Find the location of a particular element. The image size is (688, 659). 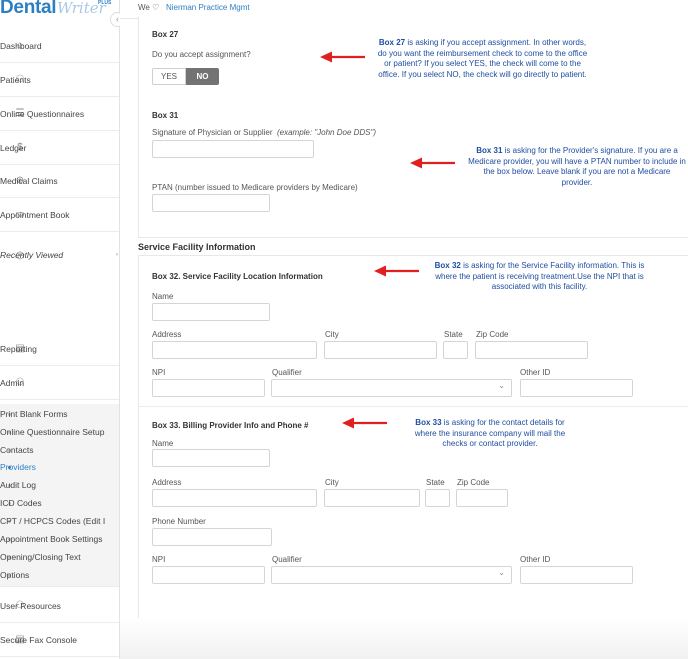

submenu-item-providers: Providers is located at coordinates (18, 467).